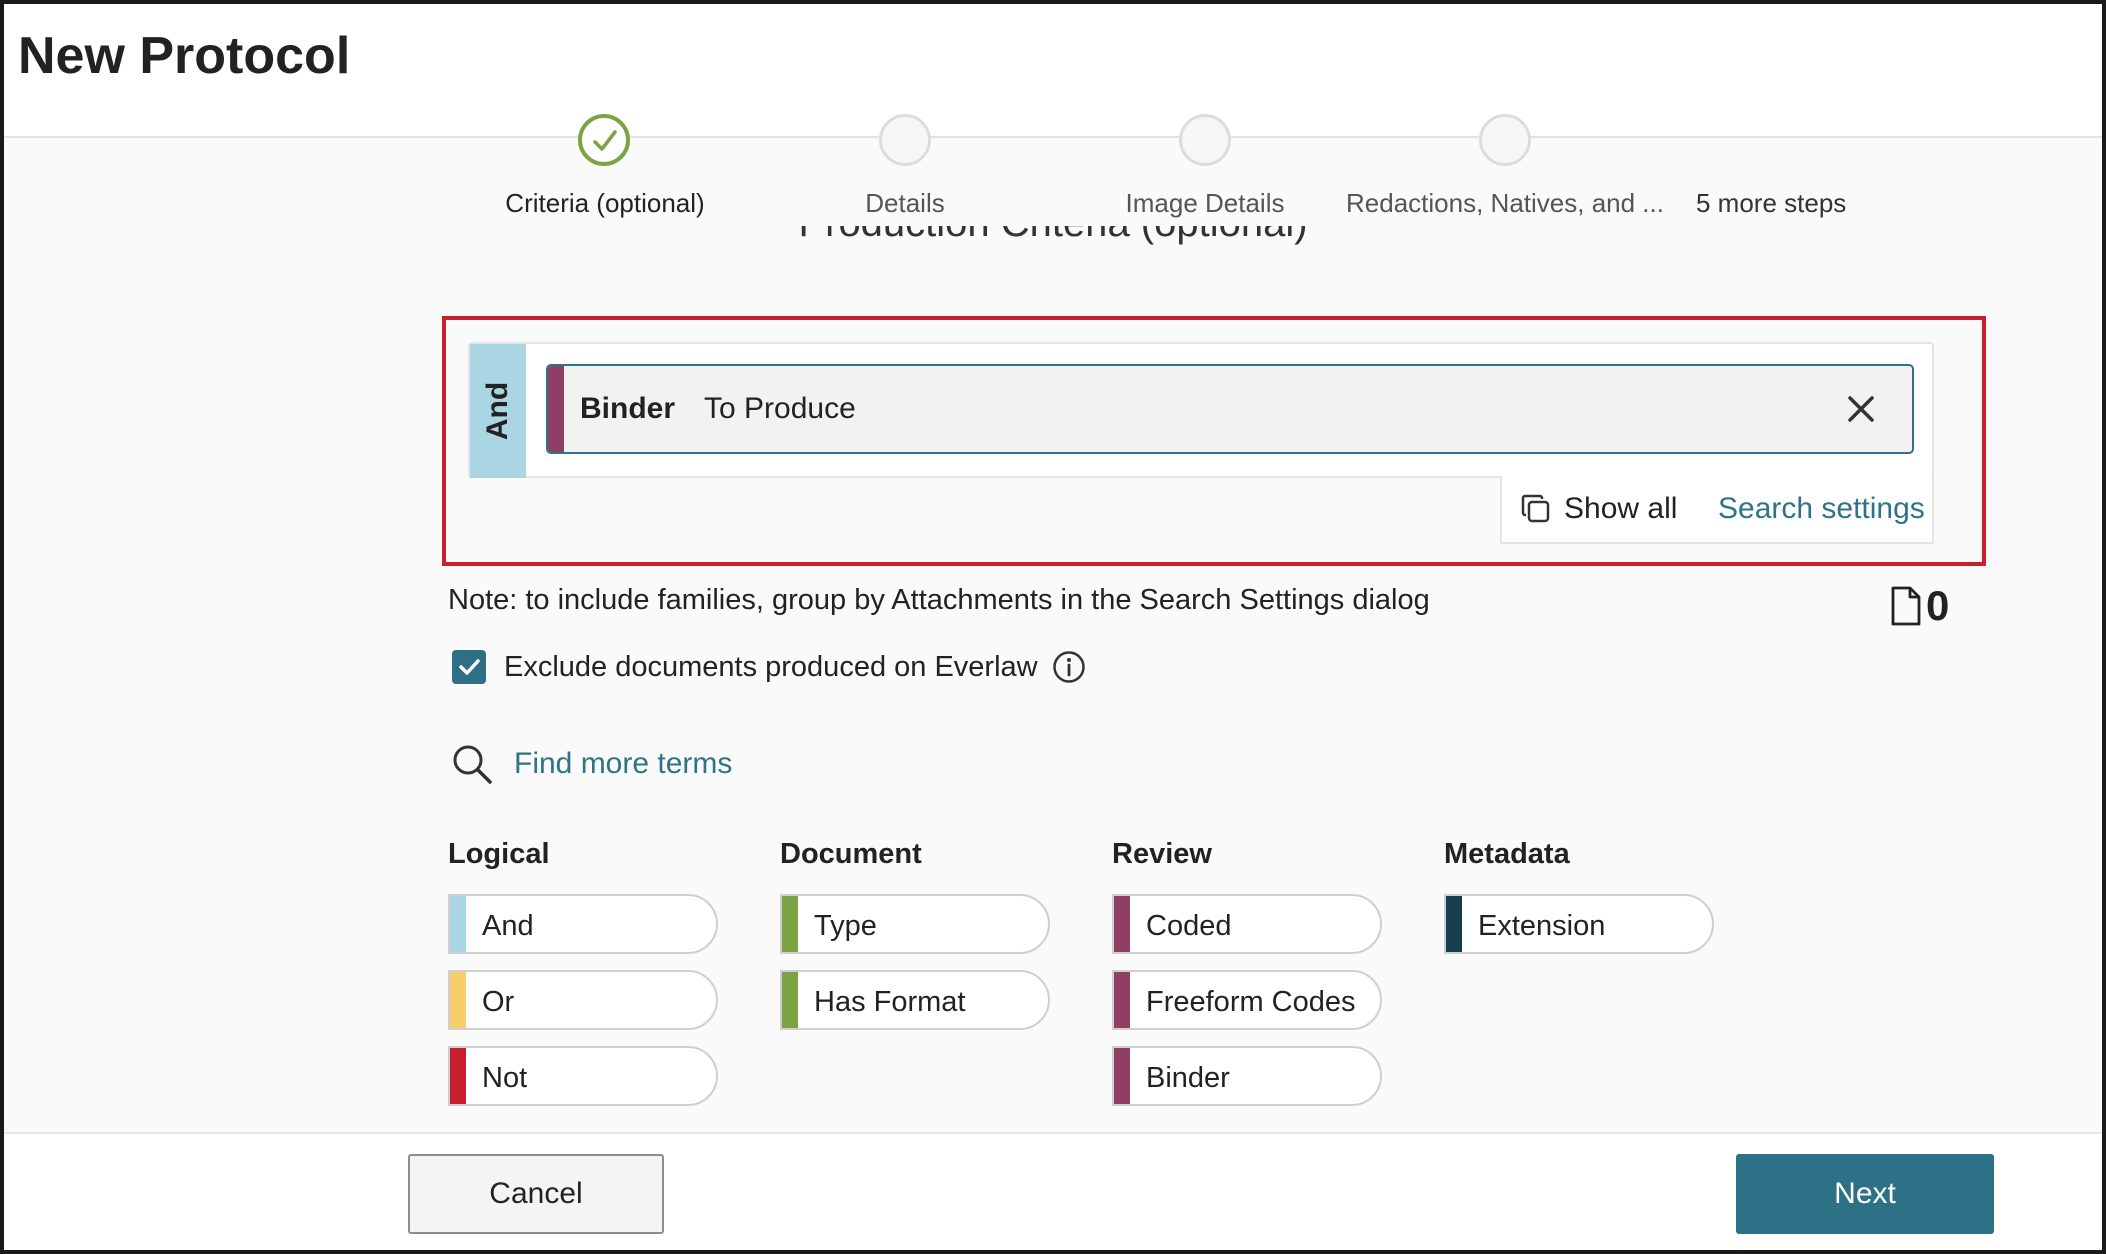 The width and height of the screenshot is (2106, 1254). I want to click on group-operator-label: And, so click(497, 411).